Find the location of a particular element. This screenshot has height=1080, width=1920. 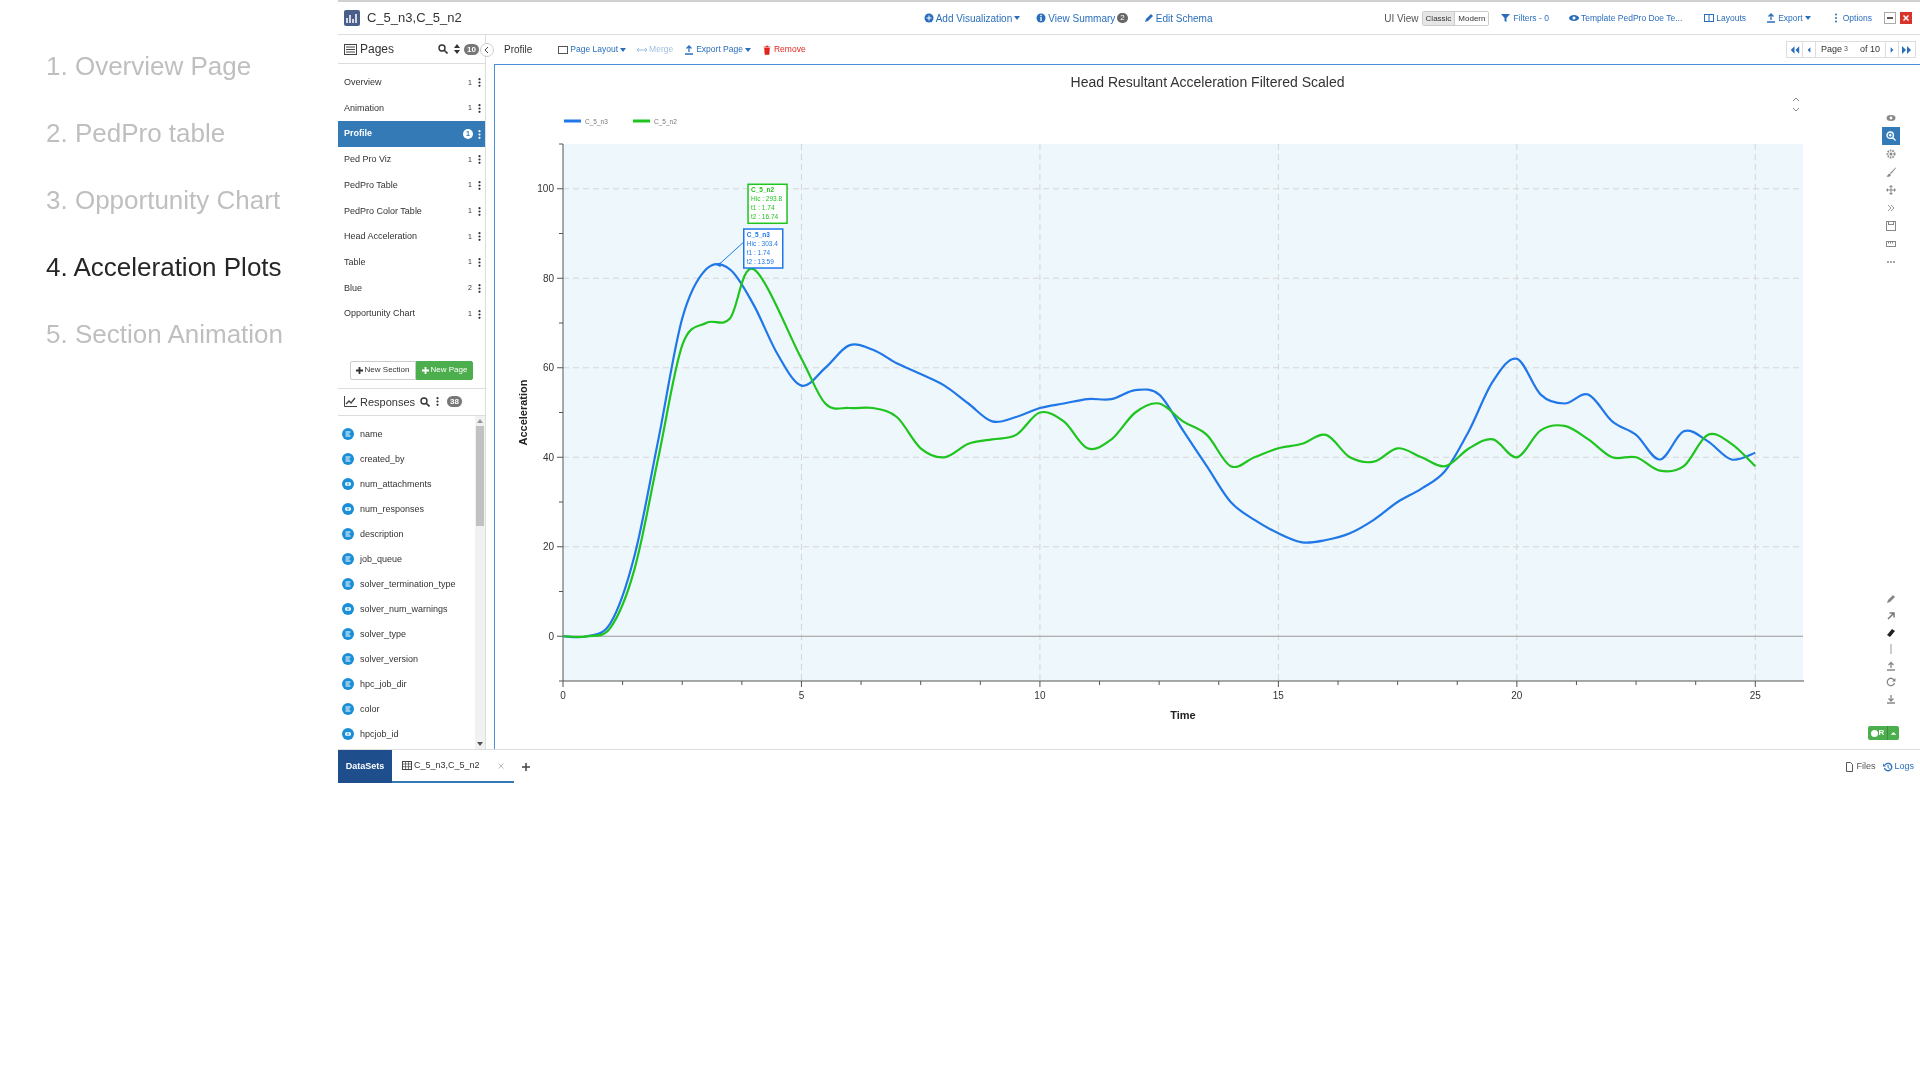

y-tick-label: 100 is located at coordinates (545, 189).